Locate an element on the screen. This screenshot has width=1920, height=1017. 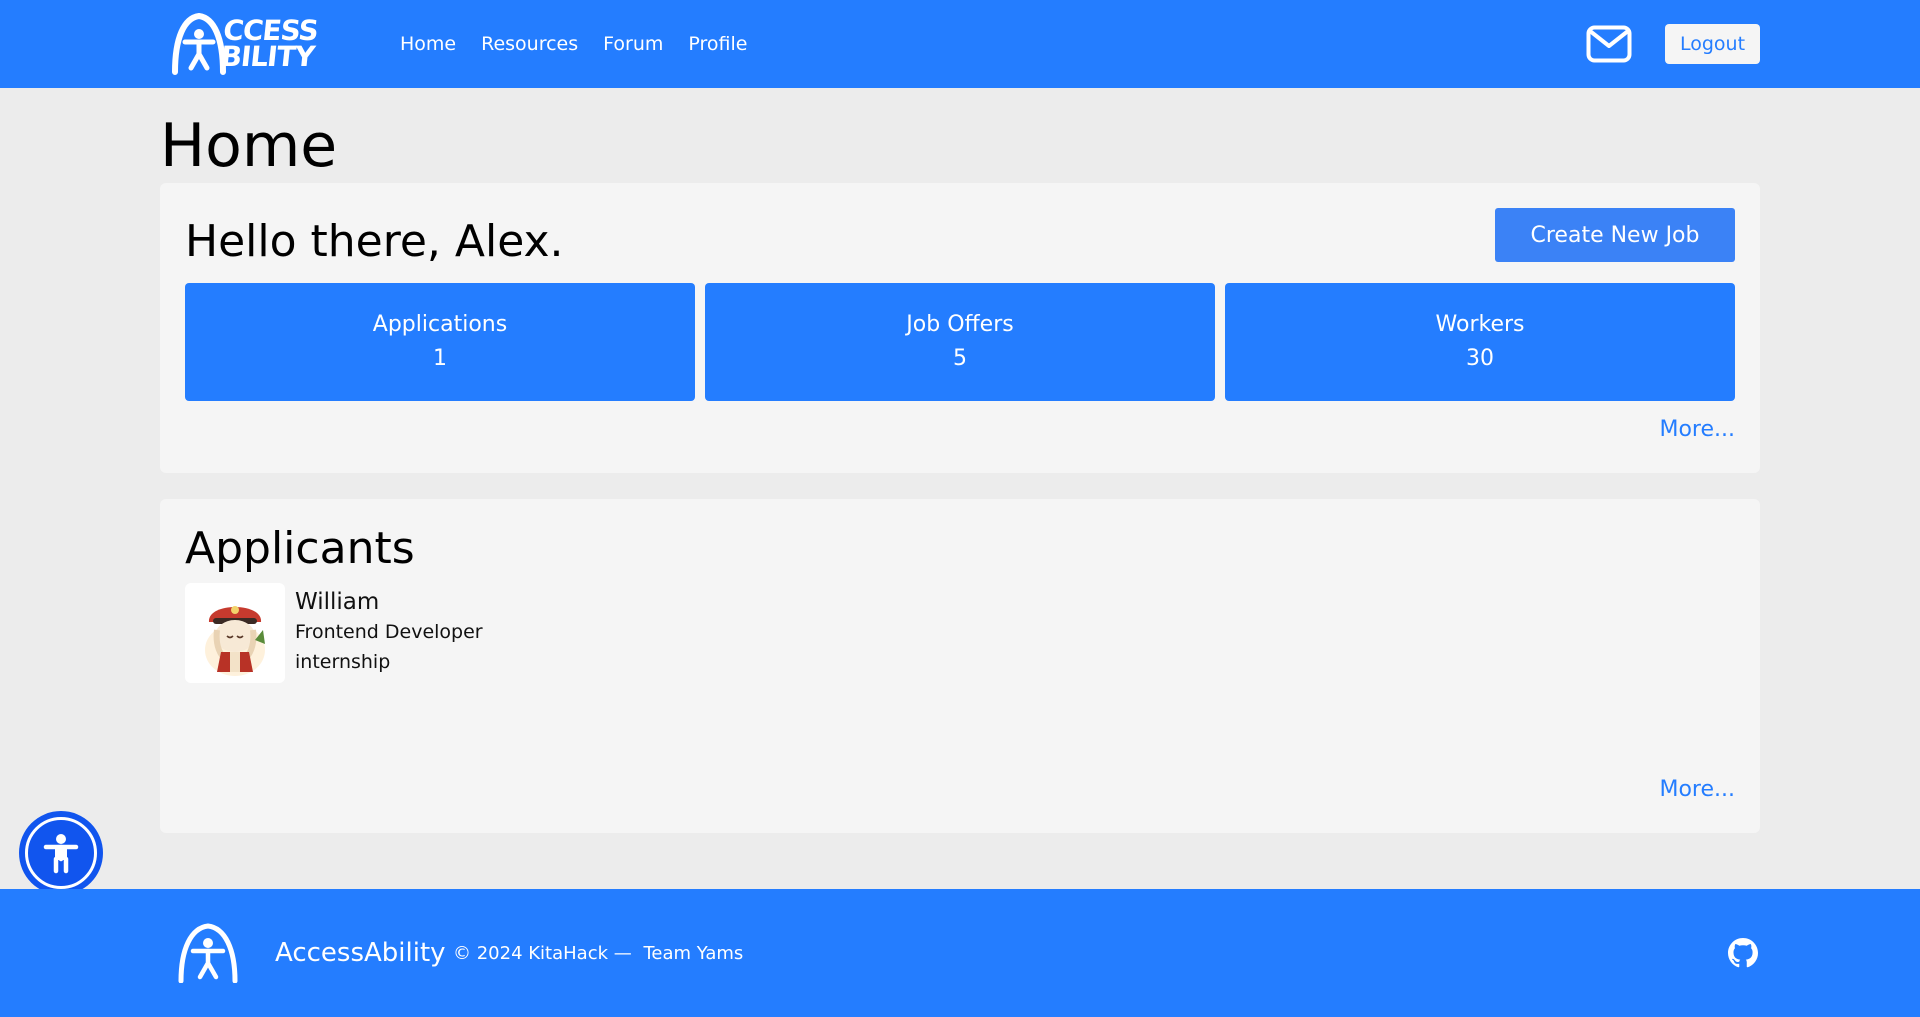
avatar is located at coordinates (235, 633).